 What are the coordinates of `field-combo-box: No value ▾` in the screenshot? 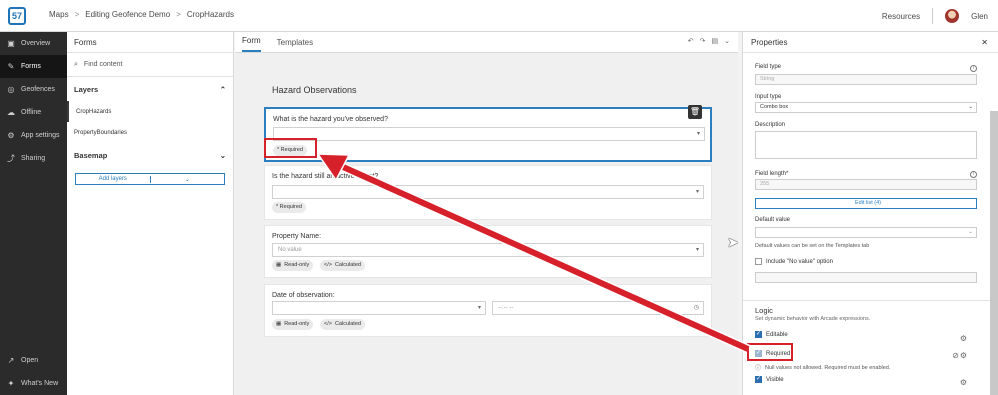 It's located at (488, 250).